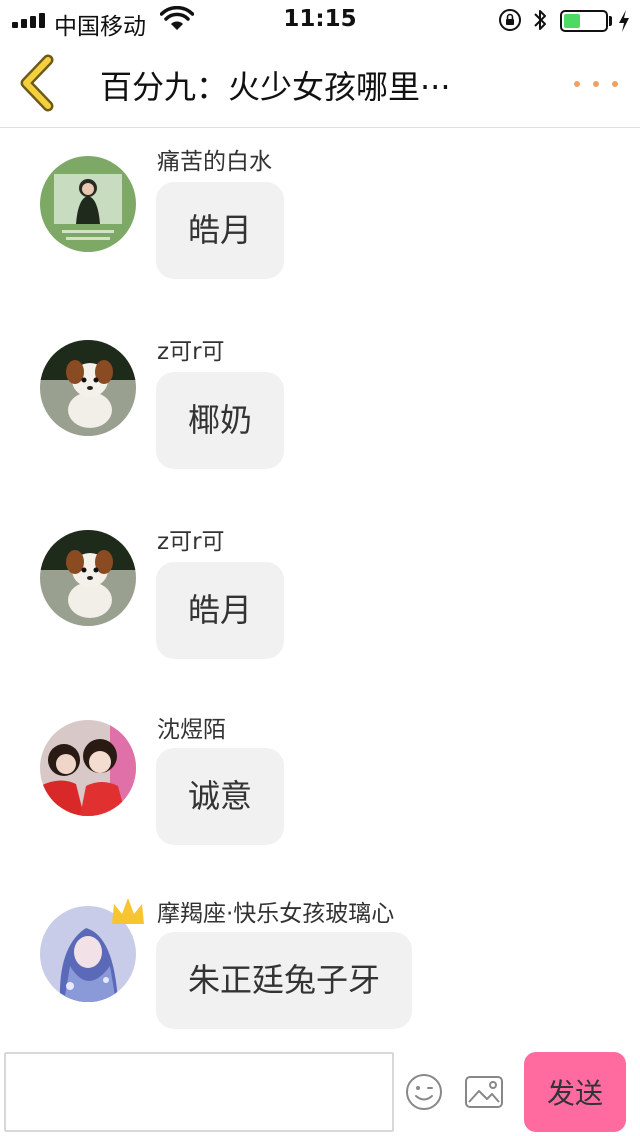 The image size is (640, 1136). Describe the element at coordinates (199, 1092) in the screenshot. I see `message-input` at that location.